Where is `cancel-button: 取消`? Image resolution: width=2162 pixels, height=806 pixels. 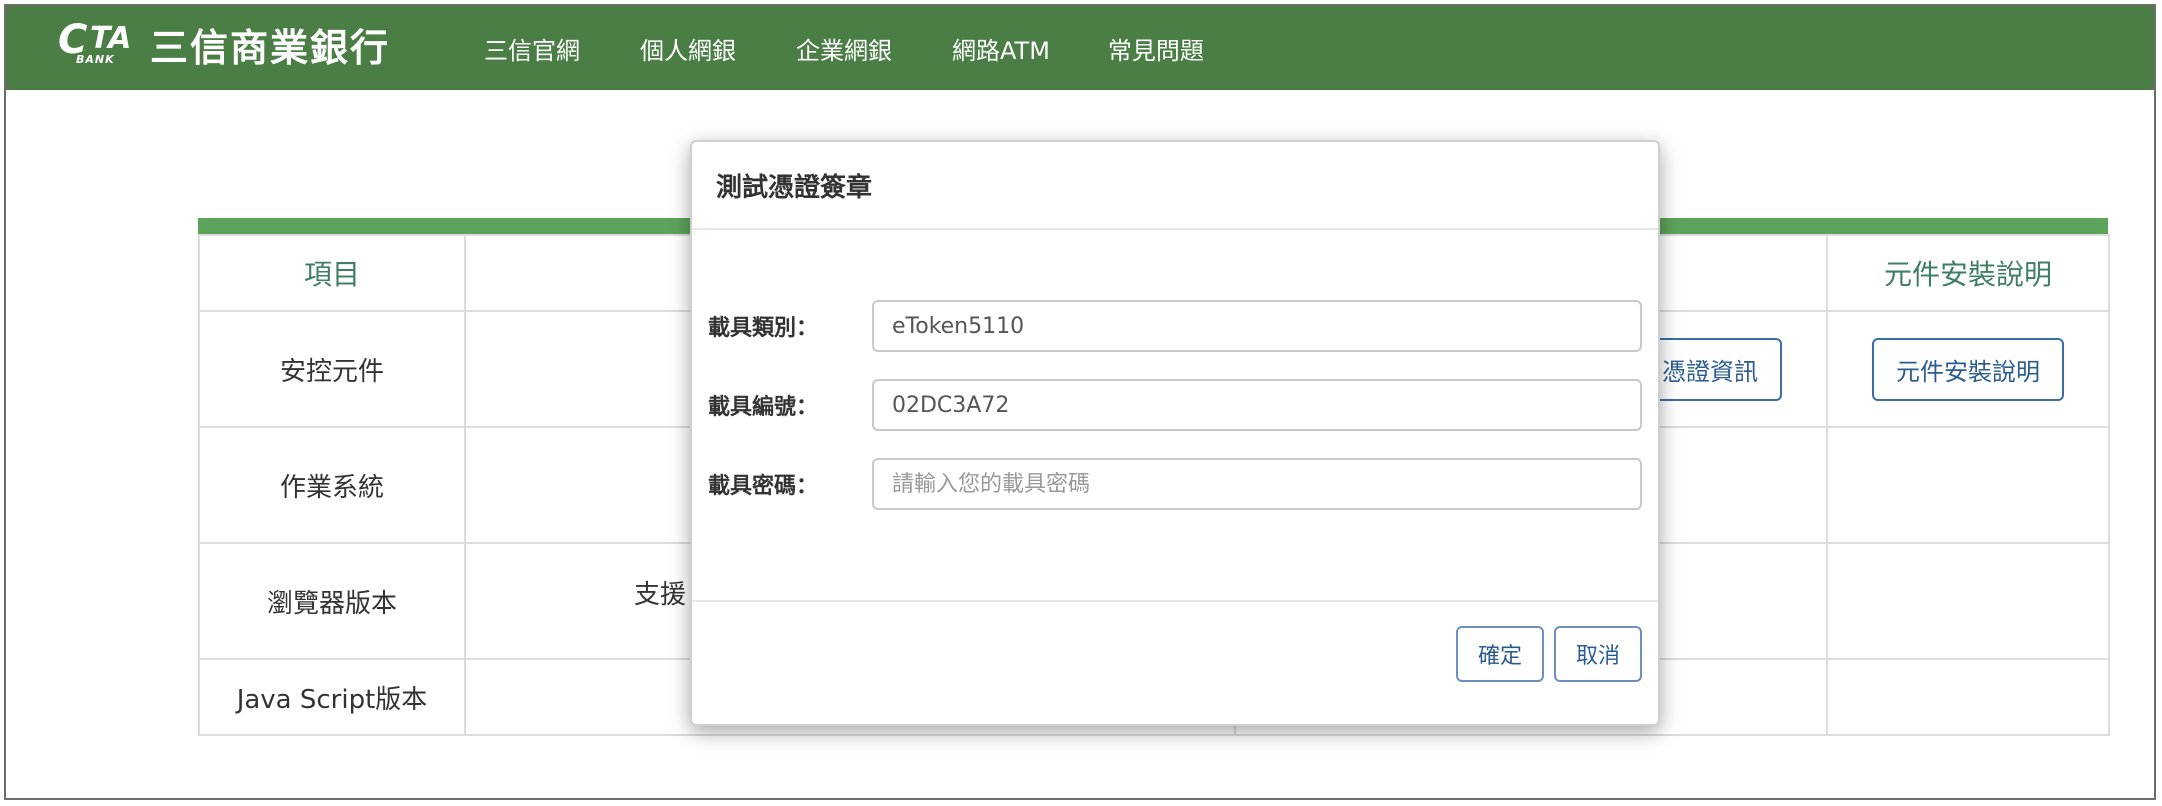
cancel-button: 取消 is located at coordinates (1598, 654).